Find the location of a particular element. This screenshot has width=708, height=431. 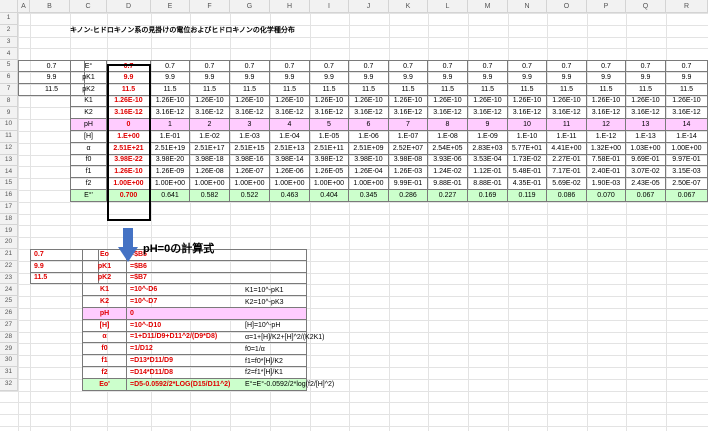

row-header: 27 is located at coordinates (9, 325).